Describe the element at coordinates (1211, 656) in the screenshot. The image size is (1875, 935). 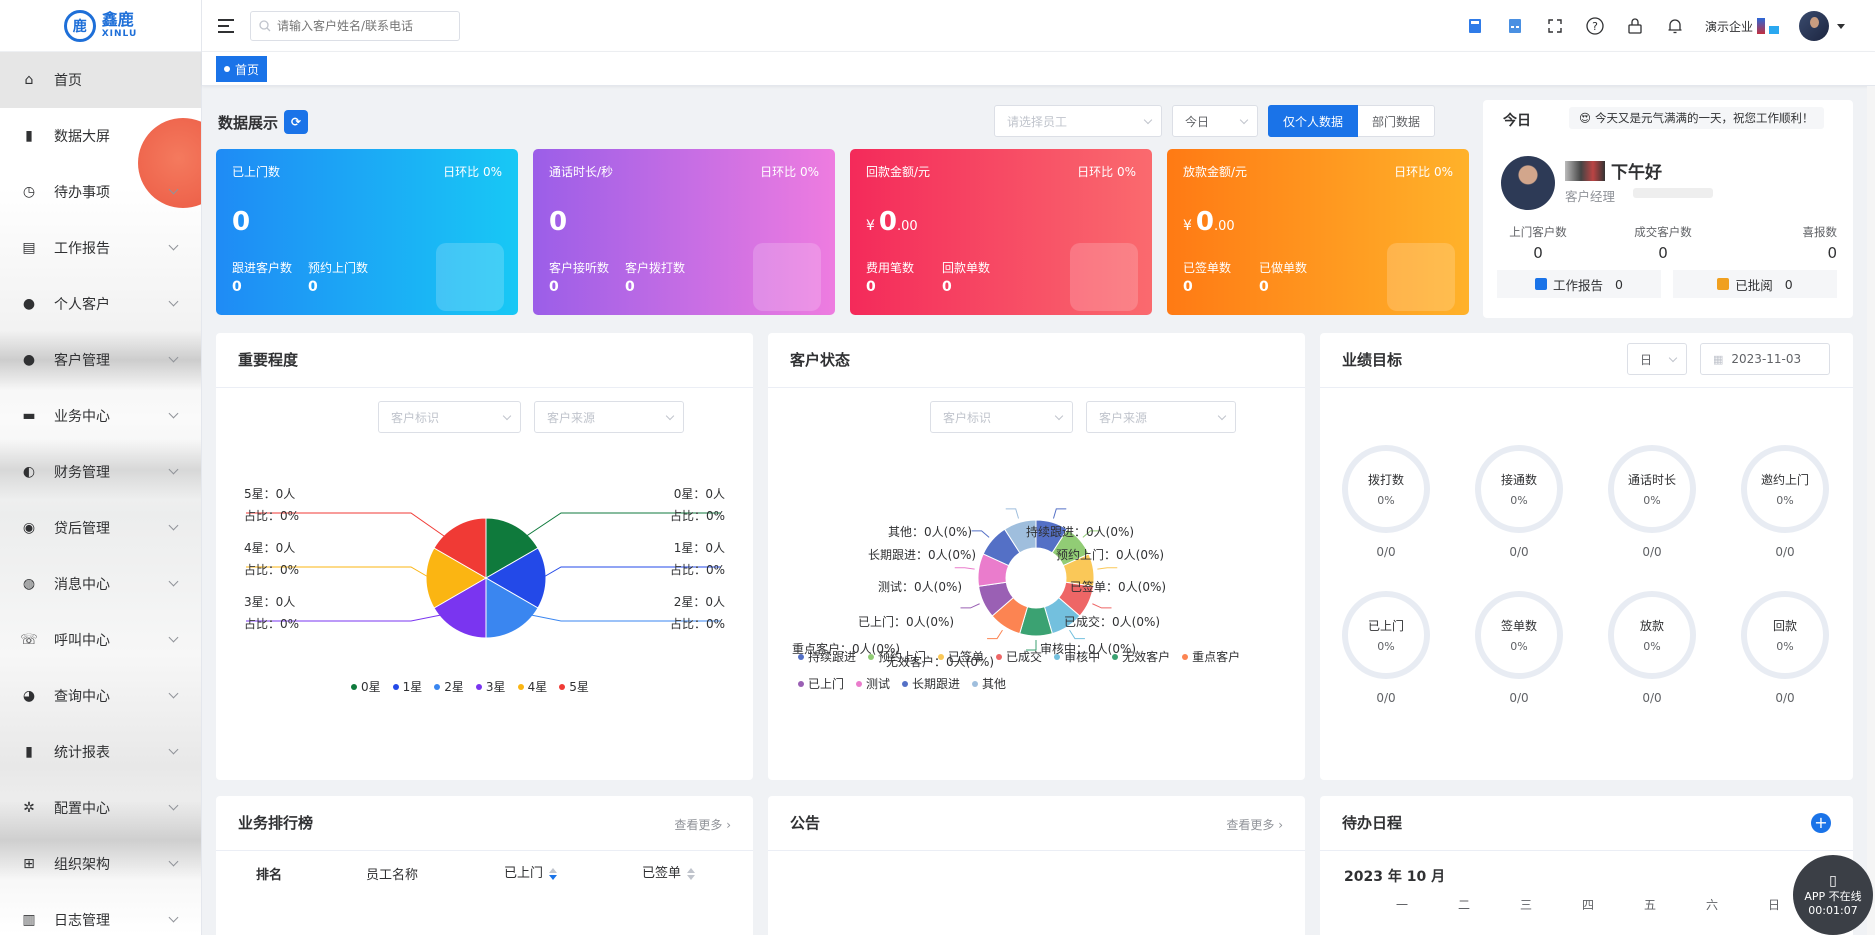
I see `legend-item: 重点客户` at that location.